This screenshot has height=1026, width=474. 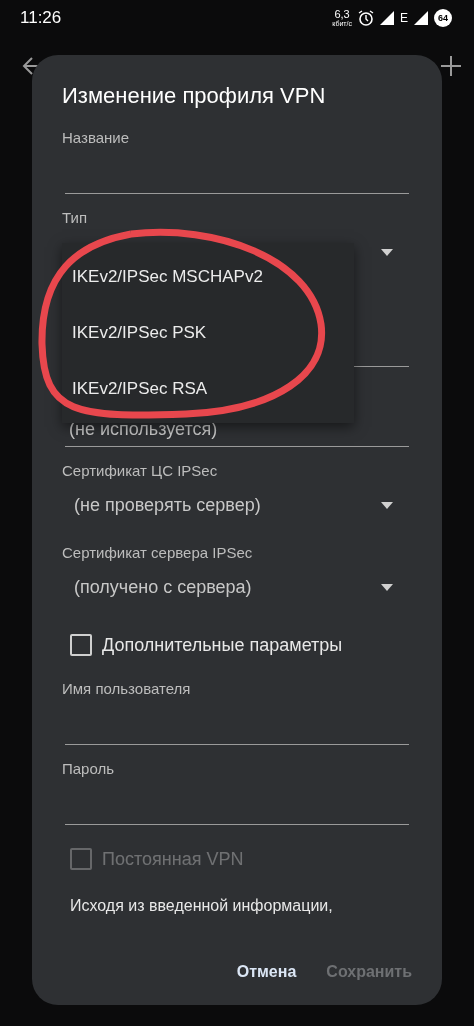 What do you see at coordinates (96, 138) in the screenshot?
I see `field-label: Название` at bounding box center [96, 138].